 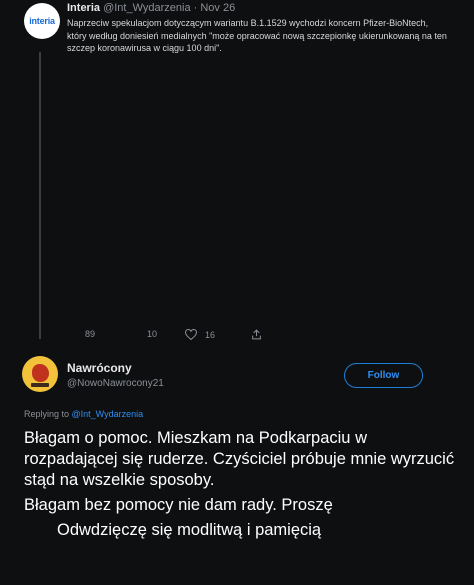 I want to click on author-handle: @Int_Wydarzenia, so click(x=147, y=8).